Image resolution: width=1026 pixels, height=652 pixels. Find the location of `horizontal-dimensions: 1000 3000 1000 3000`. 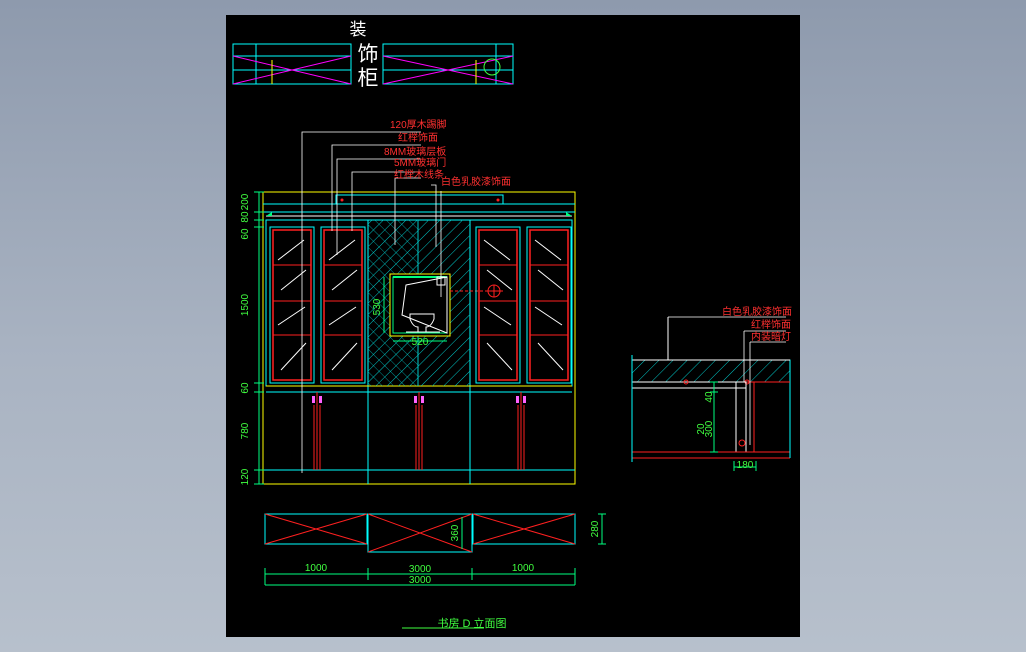

horizontal-dimensions: 1000 3000 1000 3000 is located at coordinates (420, 574).